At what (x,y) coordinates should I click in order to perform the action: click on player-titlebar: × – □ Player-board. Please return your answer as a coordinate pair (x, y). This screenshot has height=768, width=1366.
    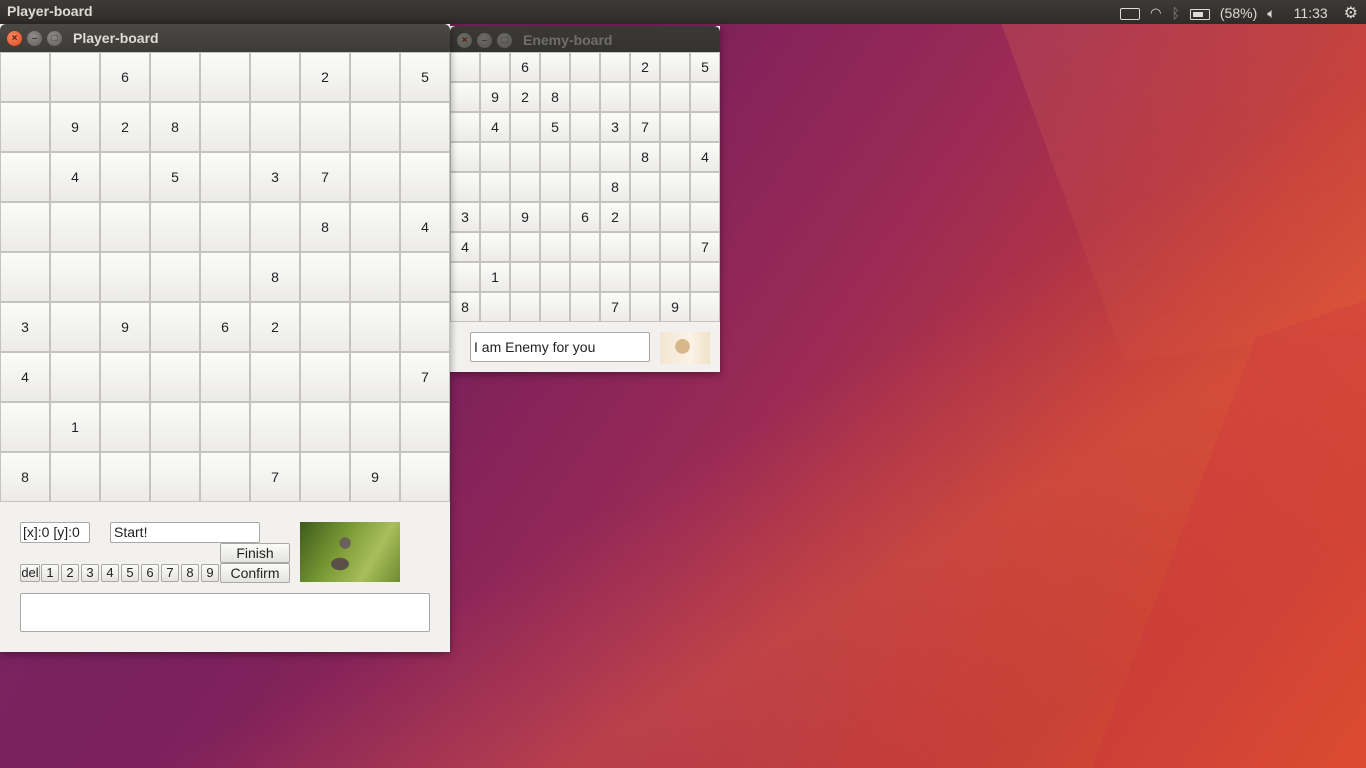
    Looking at the image, I should click on (225, 38).